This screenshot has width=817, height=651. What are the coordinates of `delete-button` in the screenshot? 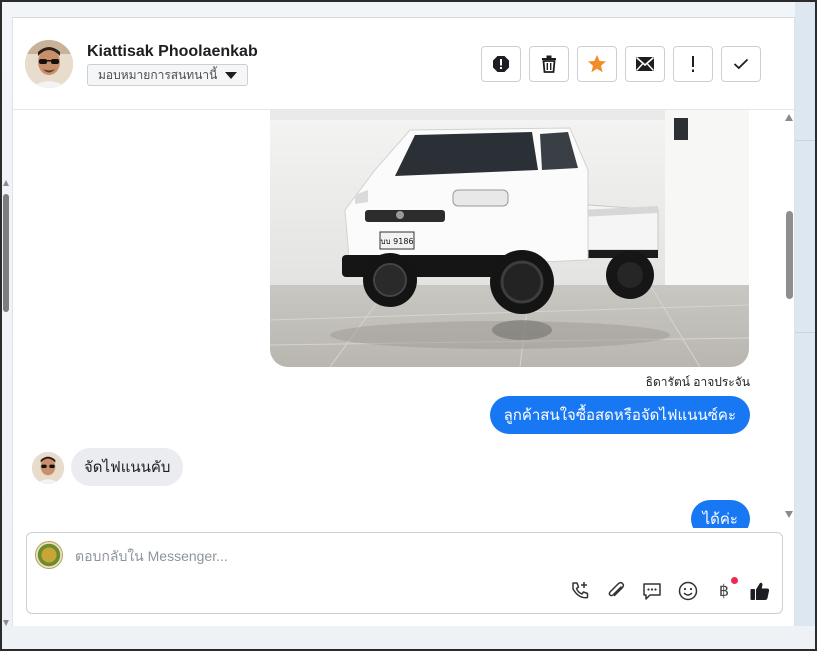 It's located at (549, 64).